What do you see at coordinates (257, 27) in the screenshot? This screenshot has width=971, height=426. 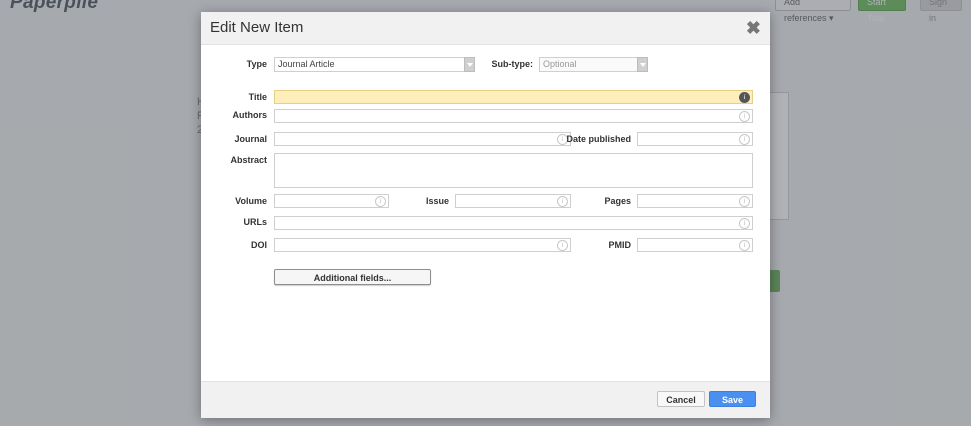 I see `dialog-title: Edit New Item` at bounding box center [257, 27].